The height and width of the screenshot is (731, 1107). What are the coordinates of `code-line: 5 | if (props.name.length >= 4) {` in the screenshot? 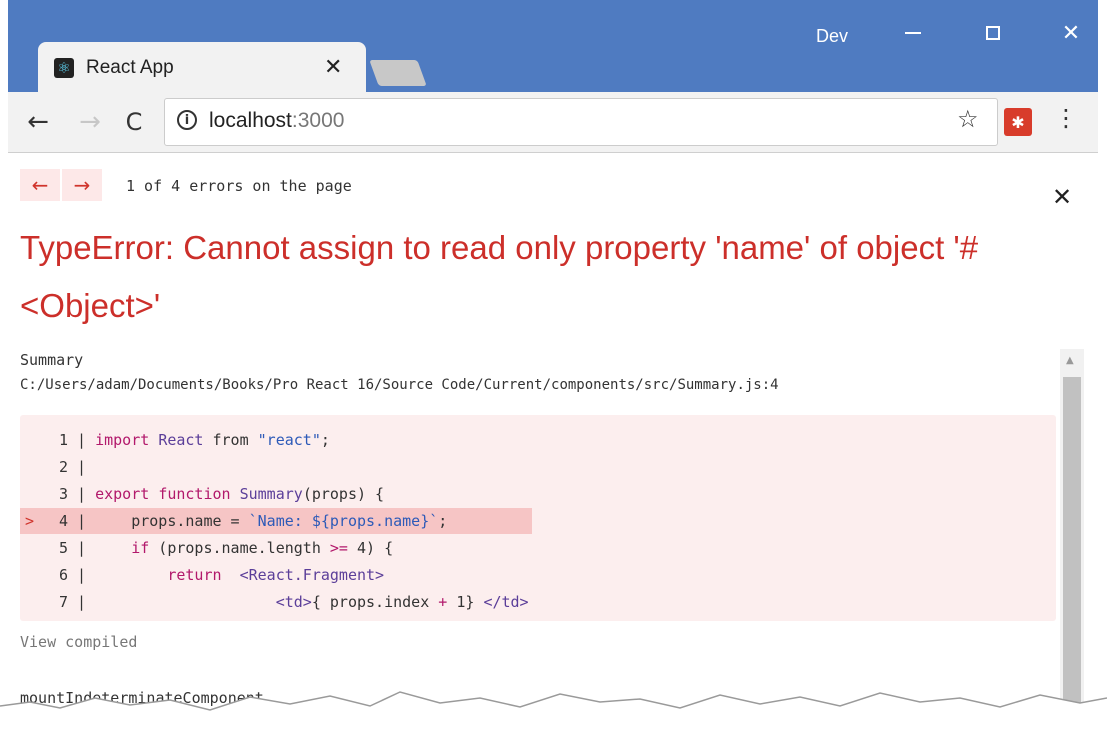 It's located at (206, 548).